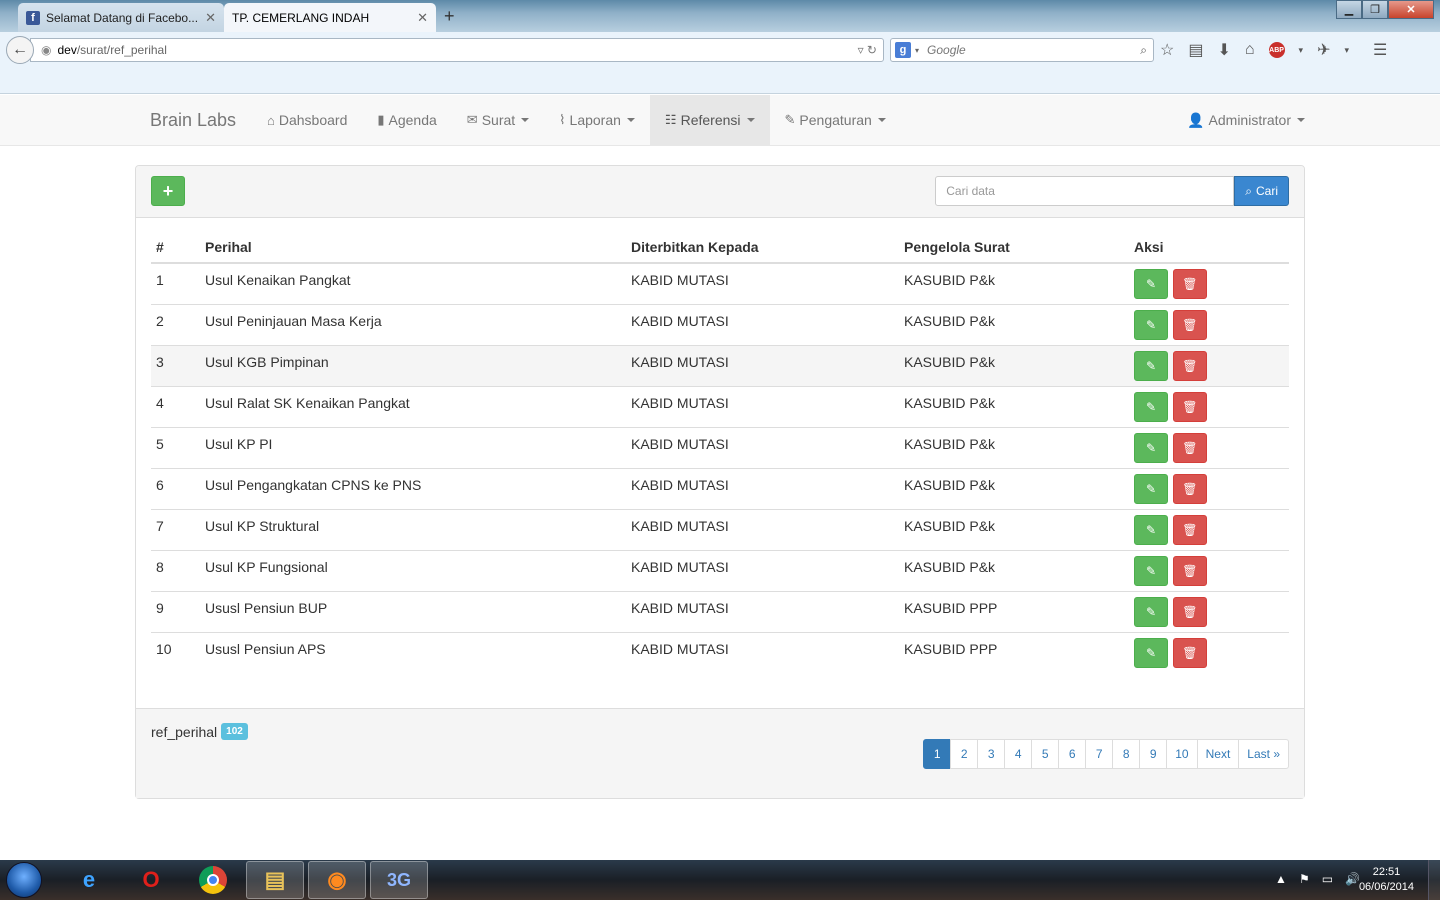 The width and height of the screenshot is (1440, 900). I want to click on paperclip-icon: ⌇, so click(562, 119).